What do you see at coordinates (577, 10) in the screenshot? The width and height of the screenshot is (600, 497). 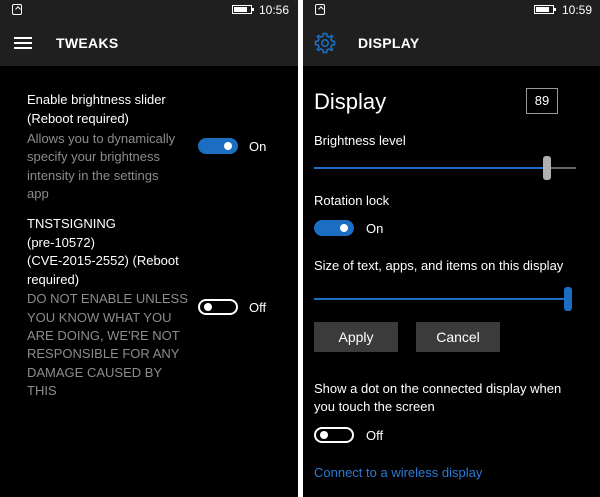 I see `status-time: 10:59` at bounding box center [577, 10].